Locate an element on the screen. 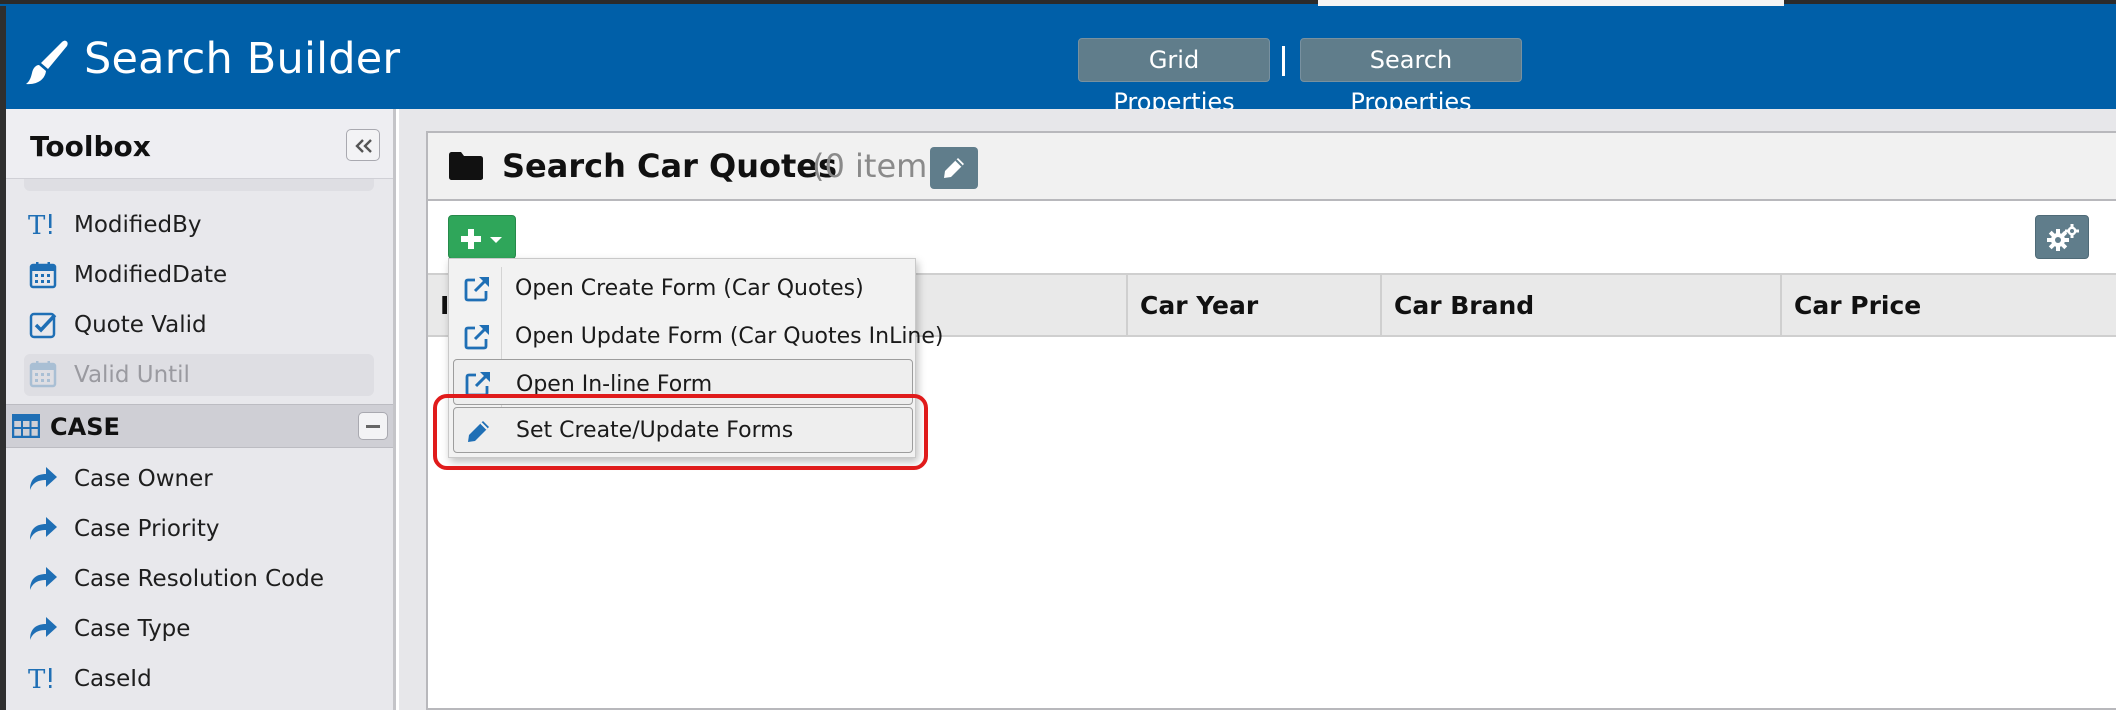  toolbox-item-modifiedby: T ModifiedBy is located at coordinates (199, 227).